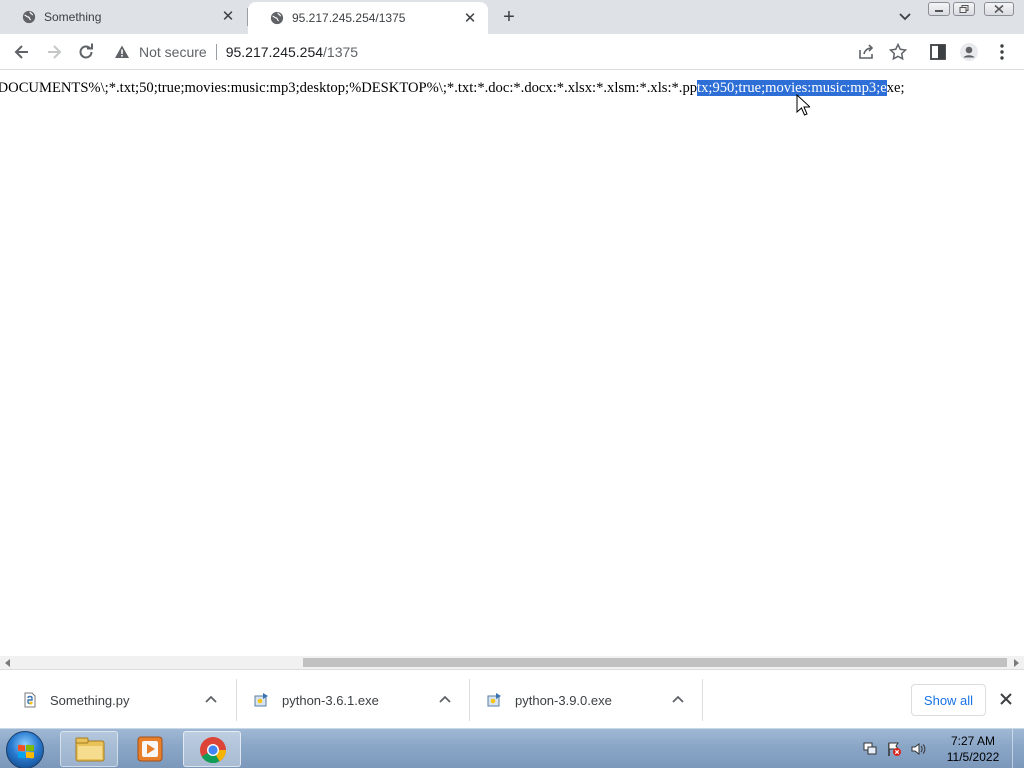  What do you see at coordinates (341, 52) in the screenshot?
I see `url-path: /1375` at bounding box center [341, 52].